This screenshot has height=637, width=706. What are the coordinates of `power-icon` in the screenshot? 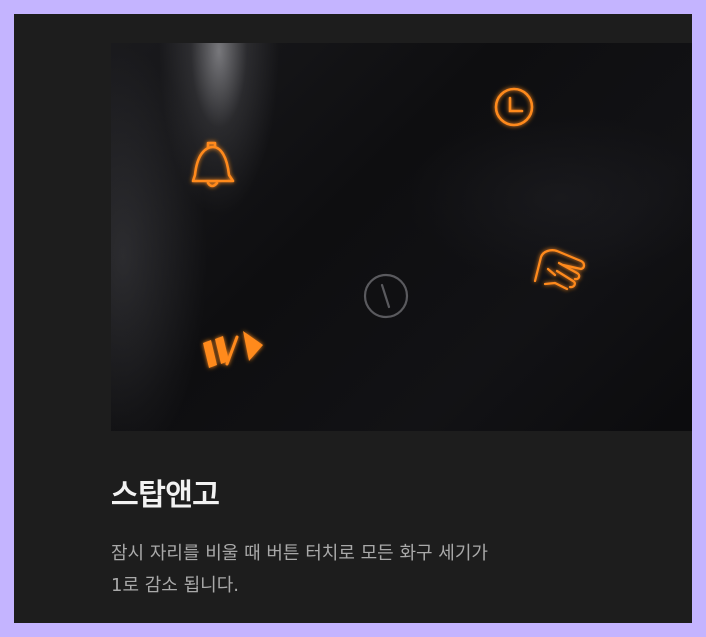 It's located at (386, 296).